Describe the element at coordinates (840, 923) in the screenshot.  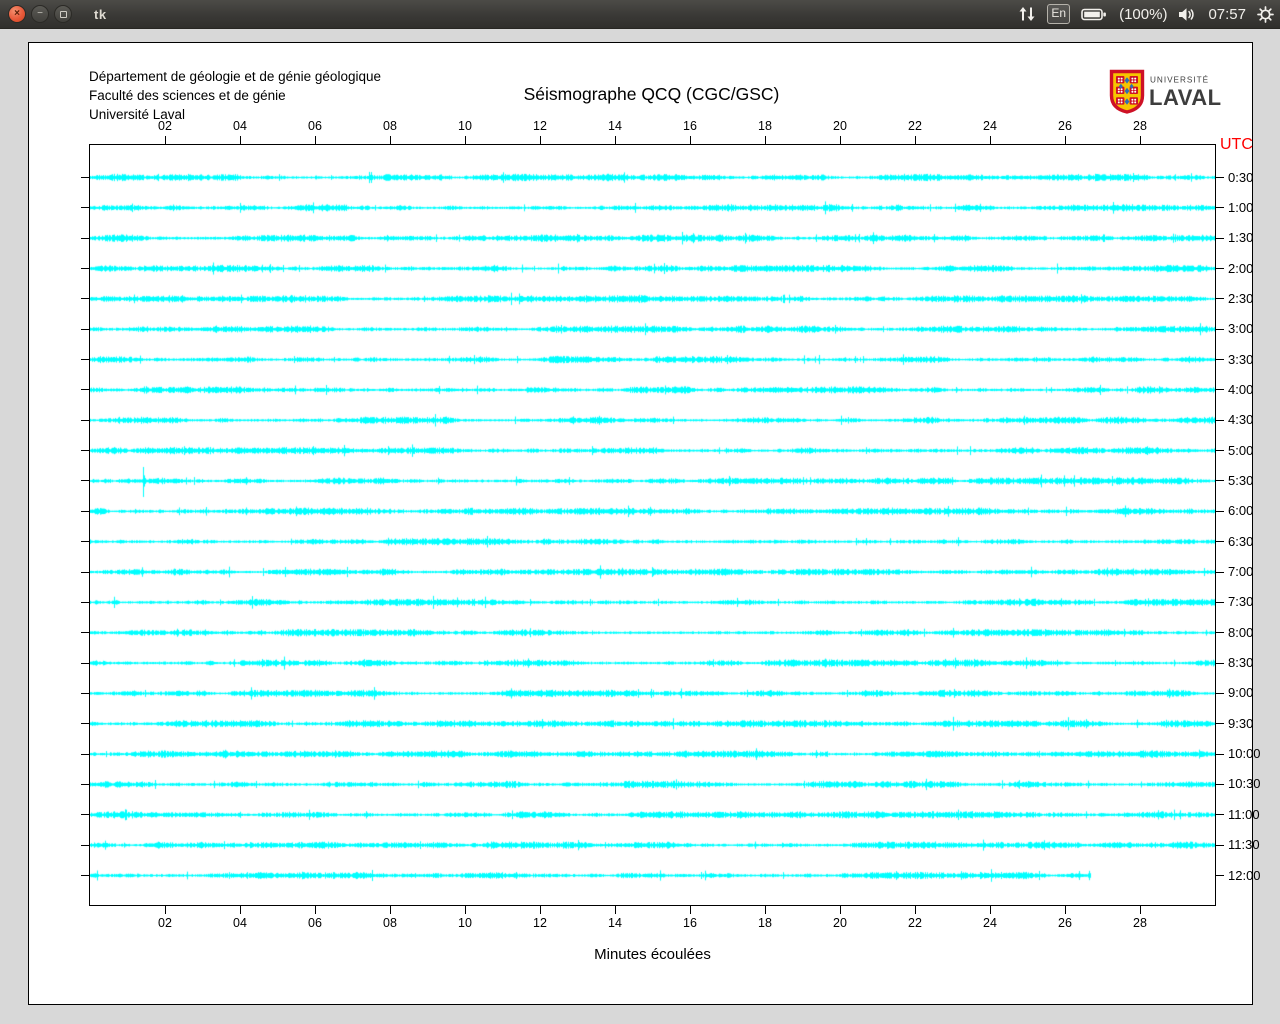
I see `x-tick-label-bottom: 20` at that location.